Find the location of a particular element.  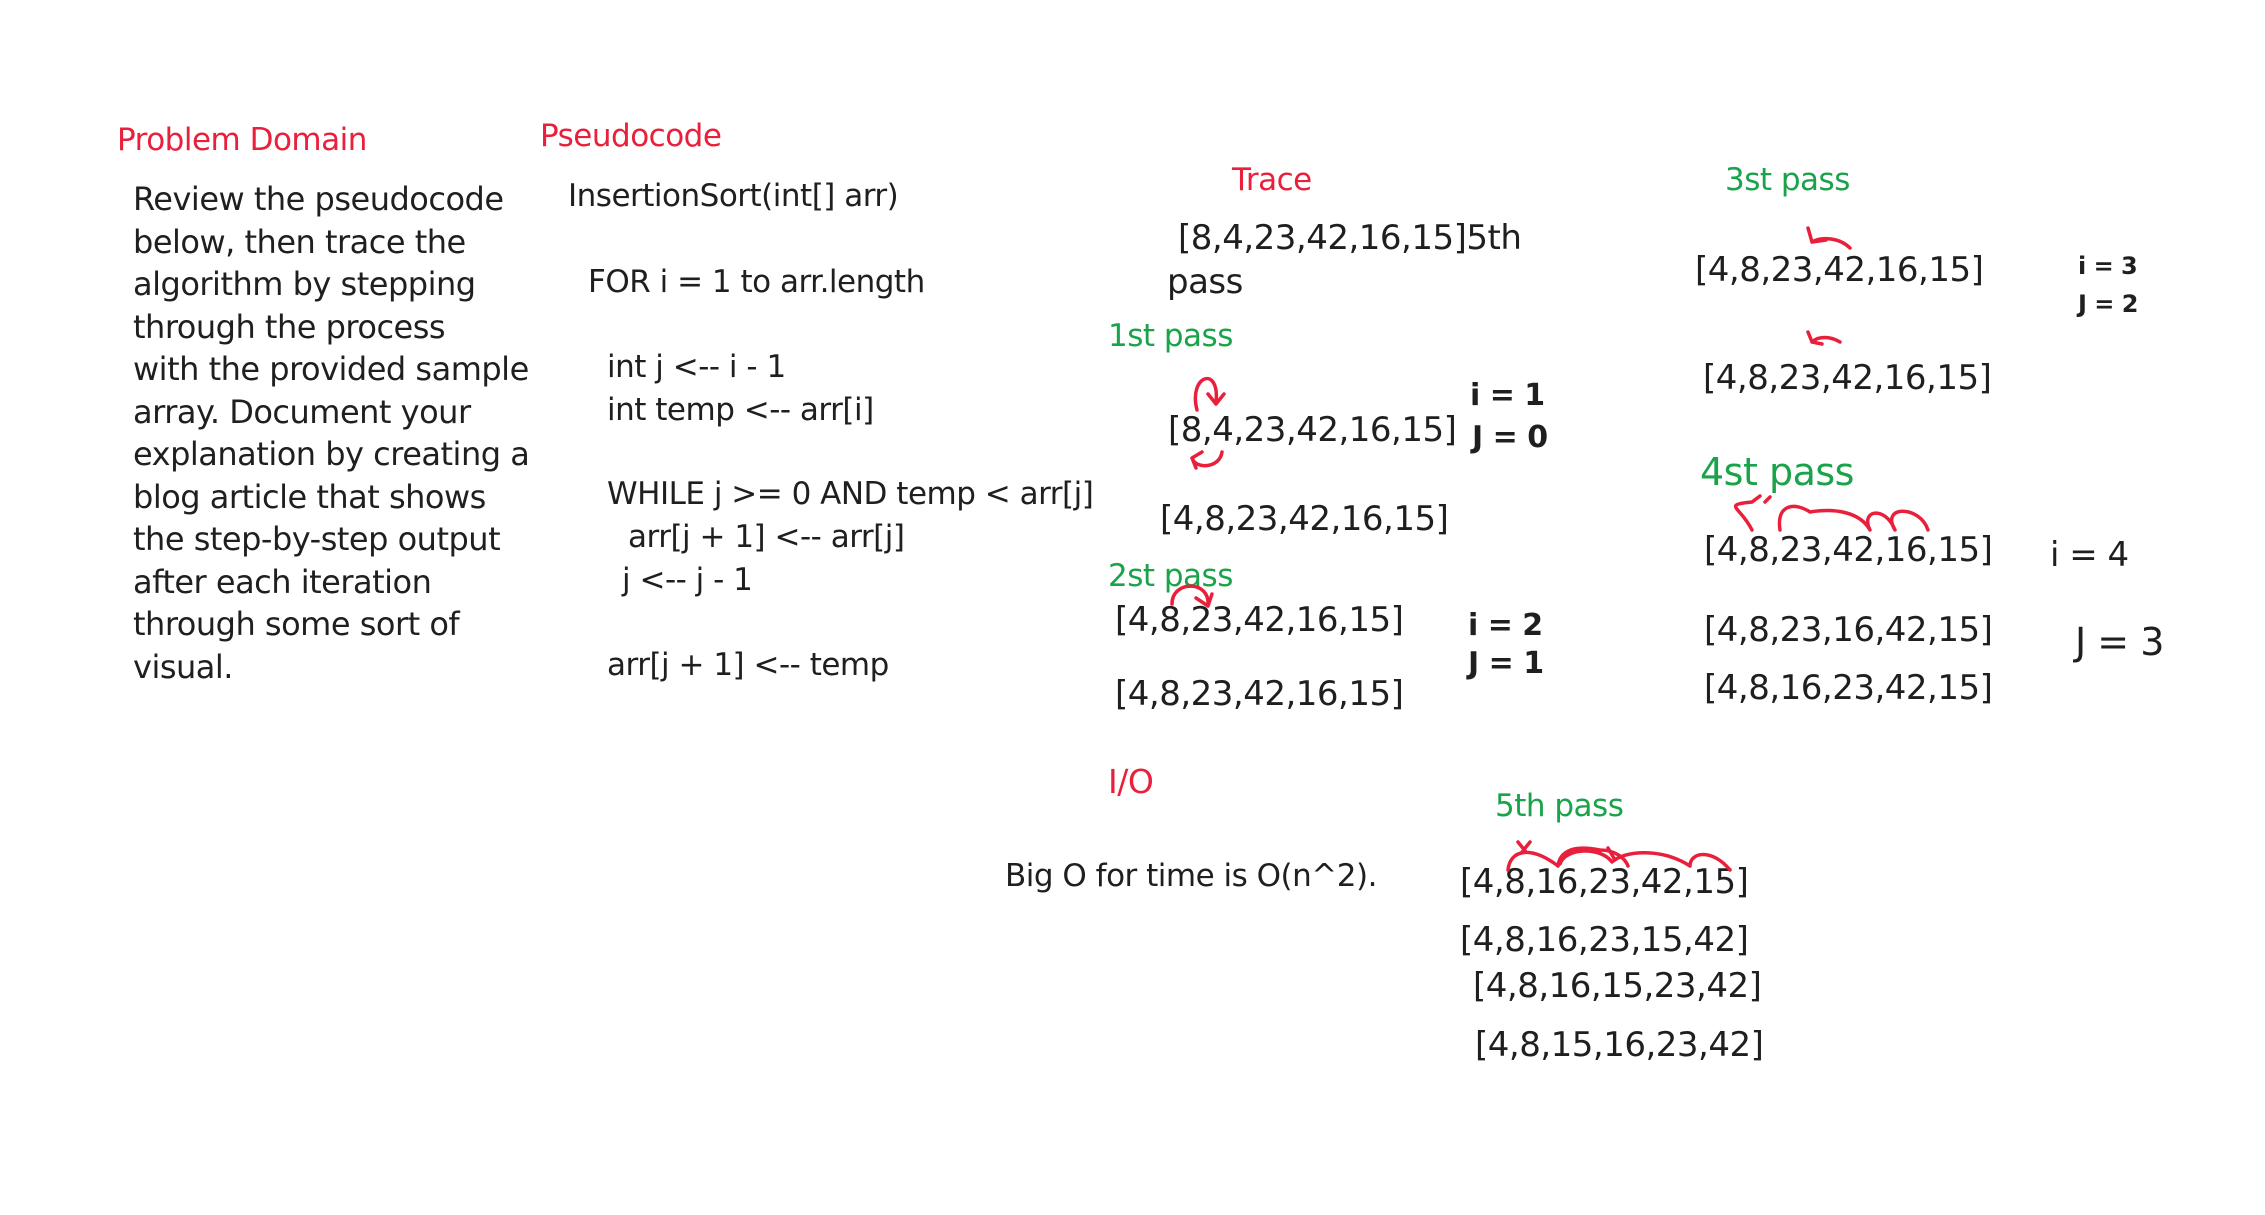

pseudocode-line: j <-- j - 1 is located at coordinates (687, 580).